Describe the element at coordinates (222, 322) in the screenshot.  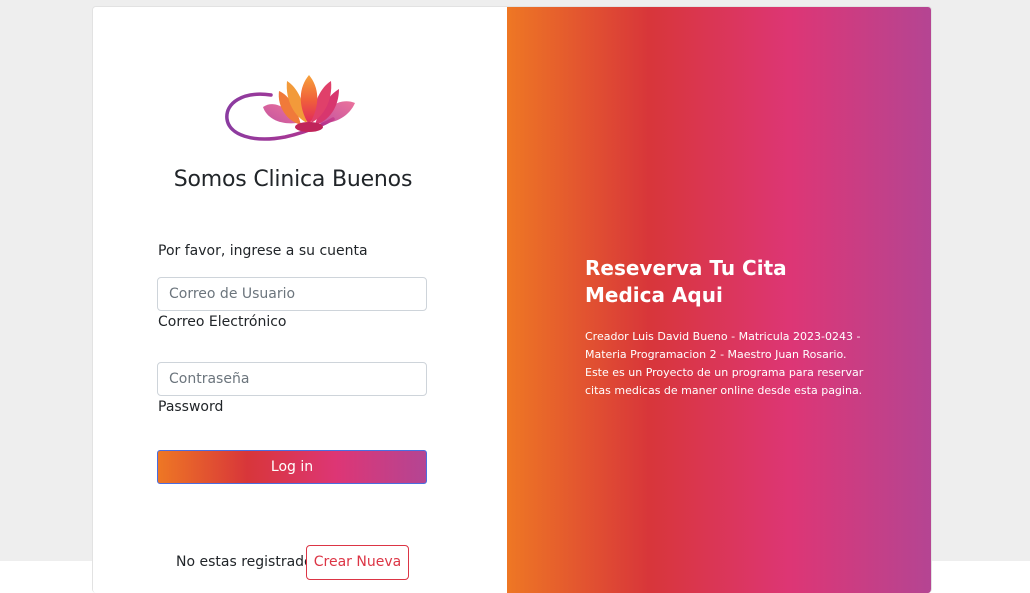
I see `email-label: Correo Electrónico` at that location.